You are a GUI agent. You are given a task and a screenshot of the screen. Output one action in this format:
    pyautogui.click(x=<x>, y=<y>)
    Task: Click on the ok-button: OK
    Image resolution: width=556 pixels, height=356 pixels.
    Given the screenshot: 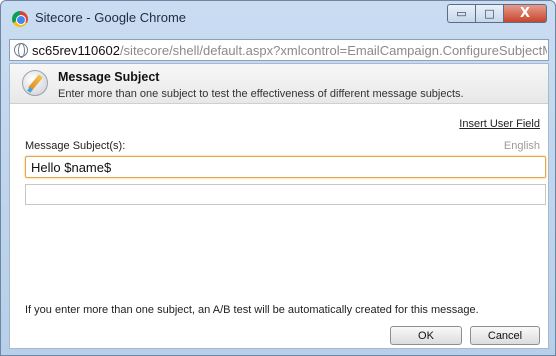 What is the action you would take?
    pyautogui.click(x=426, y=335)
    